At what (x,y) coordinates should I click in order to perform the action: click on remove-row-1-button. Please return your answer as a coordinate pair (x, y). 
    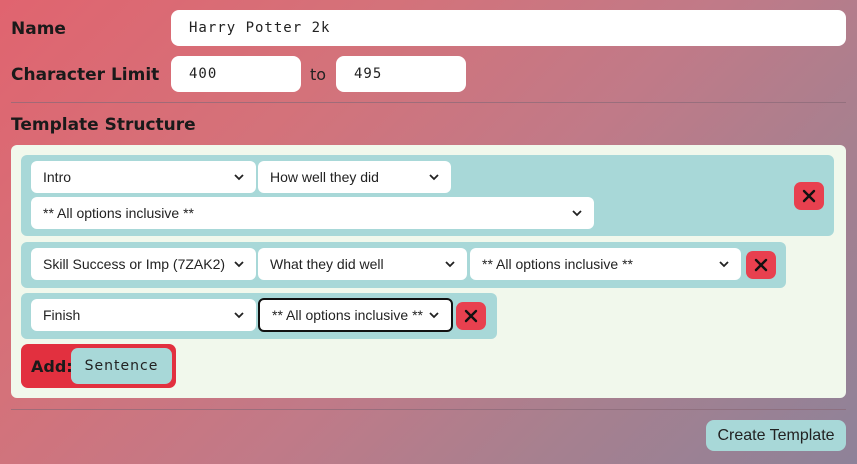
    Looking at the image, I should click on (809, 196).